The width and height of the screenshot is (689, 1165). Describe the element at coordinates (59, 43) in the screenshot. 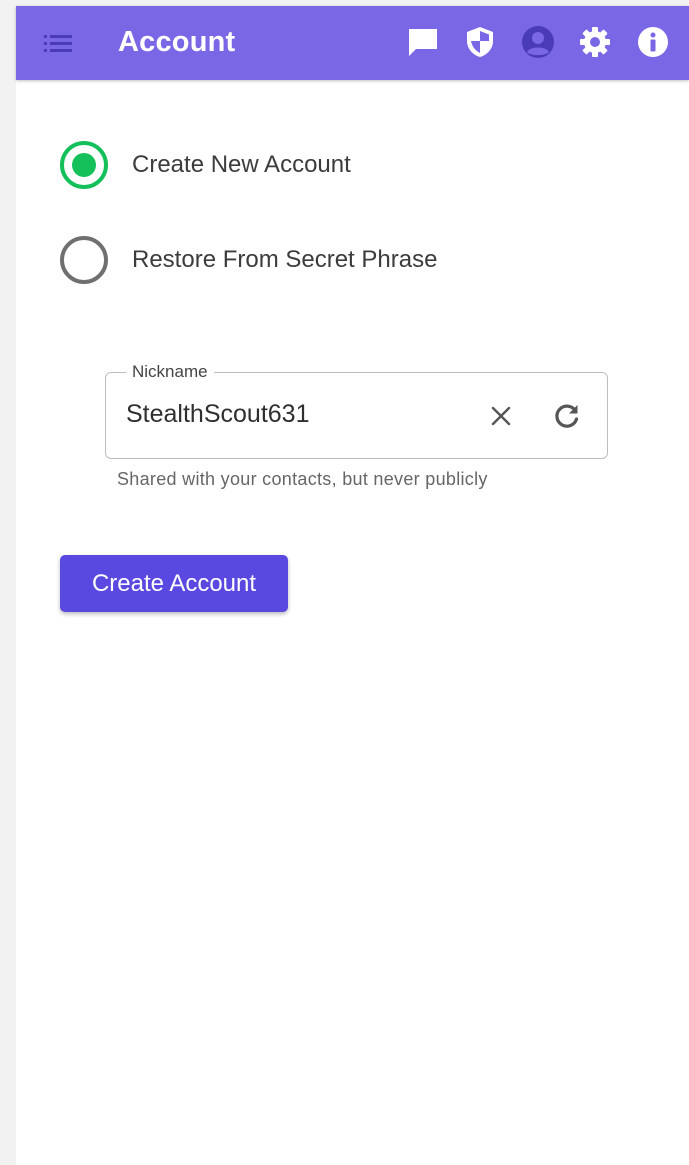

I see `menu-icon` at that location.